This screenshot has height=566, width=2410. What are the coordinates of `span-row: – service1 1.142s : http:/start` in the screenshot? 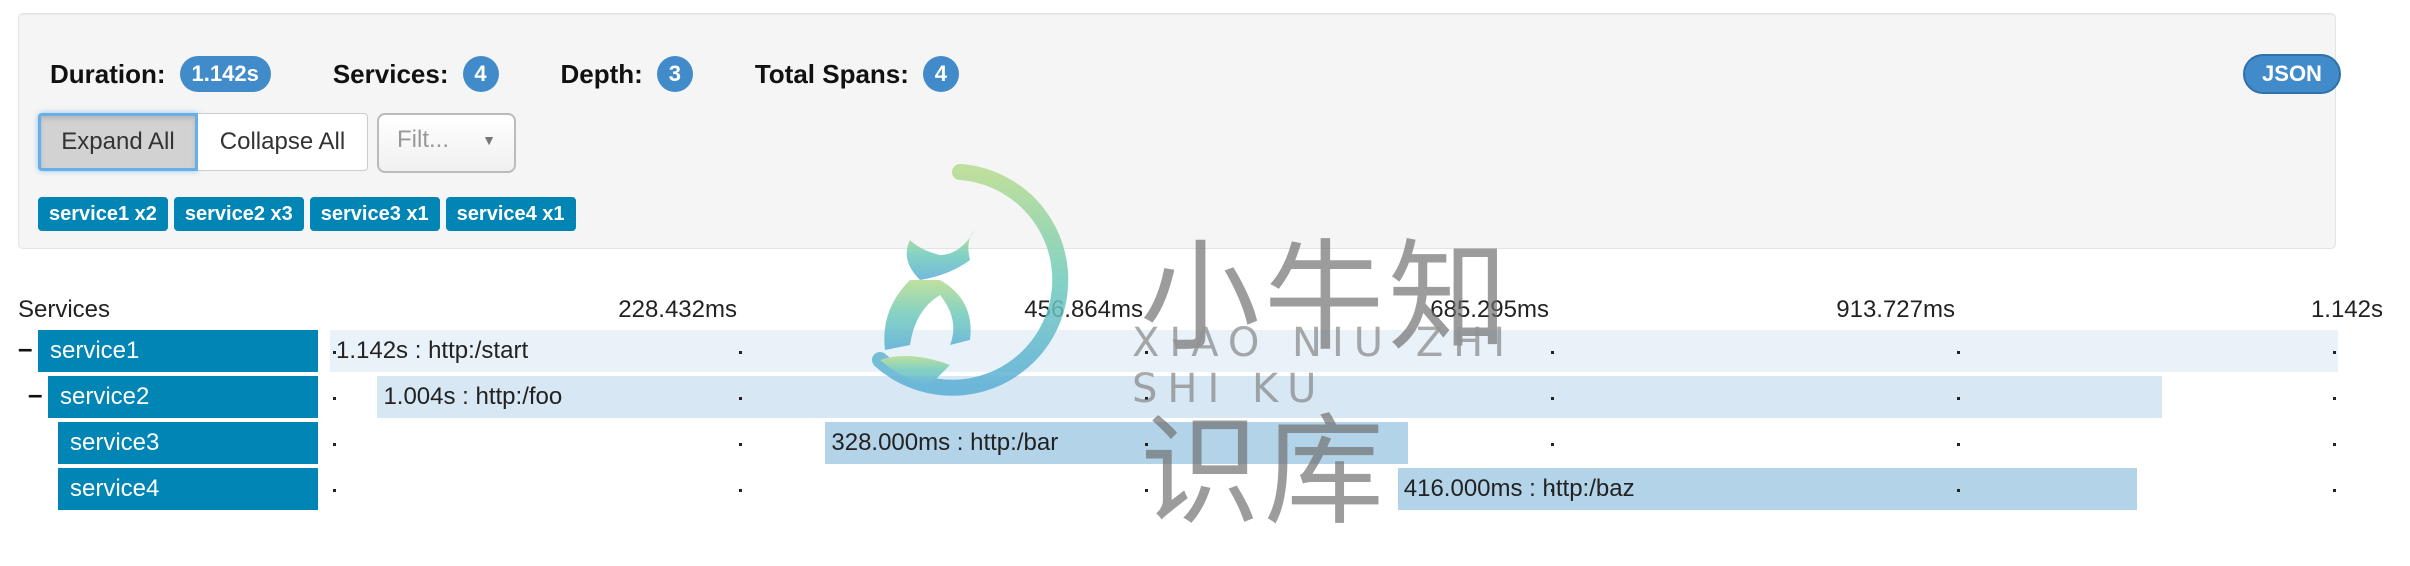 It's located at (1205, 351).